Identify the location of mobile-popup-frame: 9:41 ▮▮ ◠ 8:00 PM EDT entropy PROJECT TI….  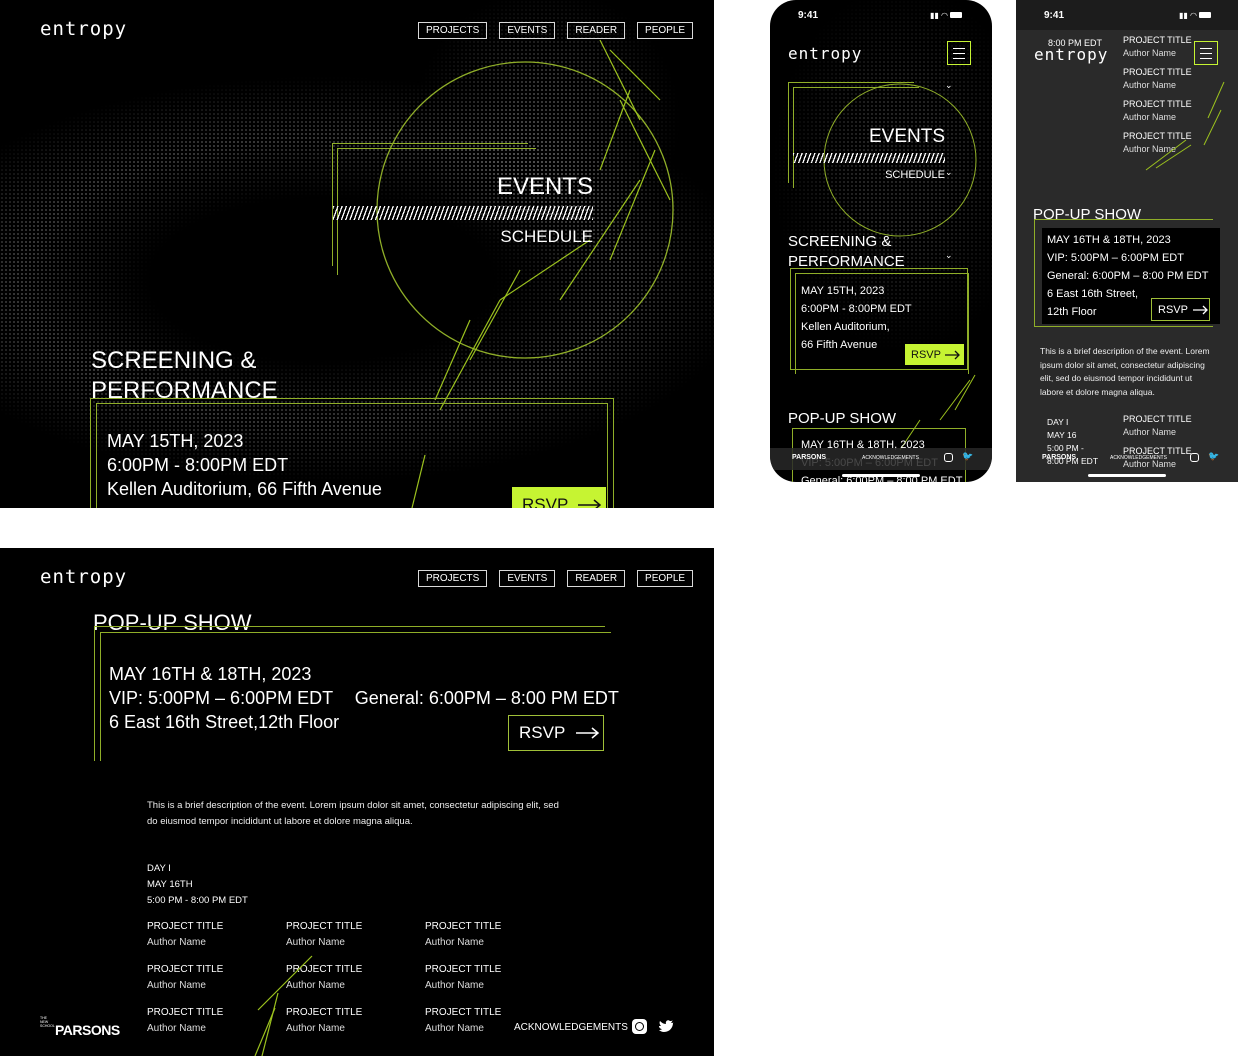
(1127, 241).